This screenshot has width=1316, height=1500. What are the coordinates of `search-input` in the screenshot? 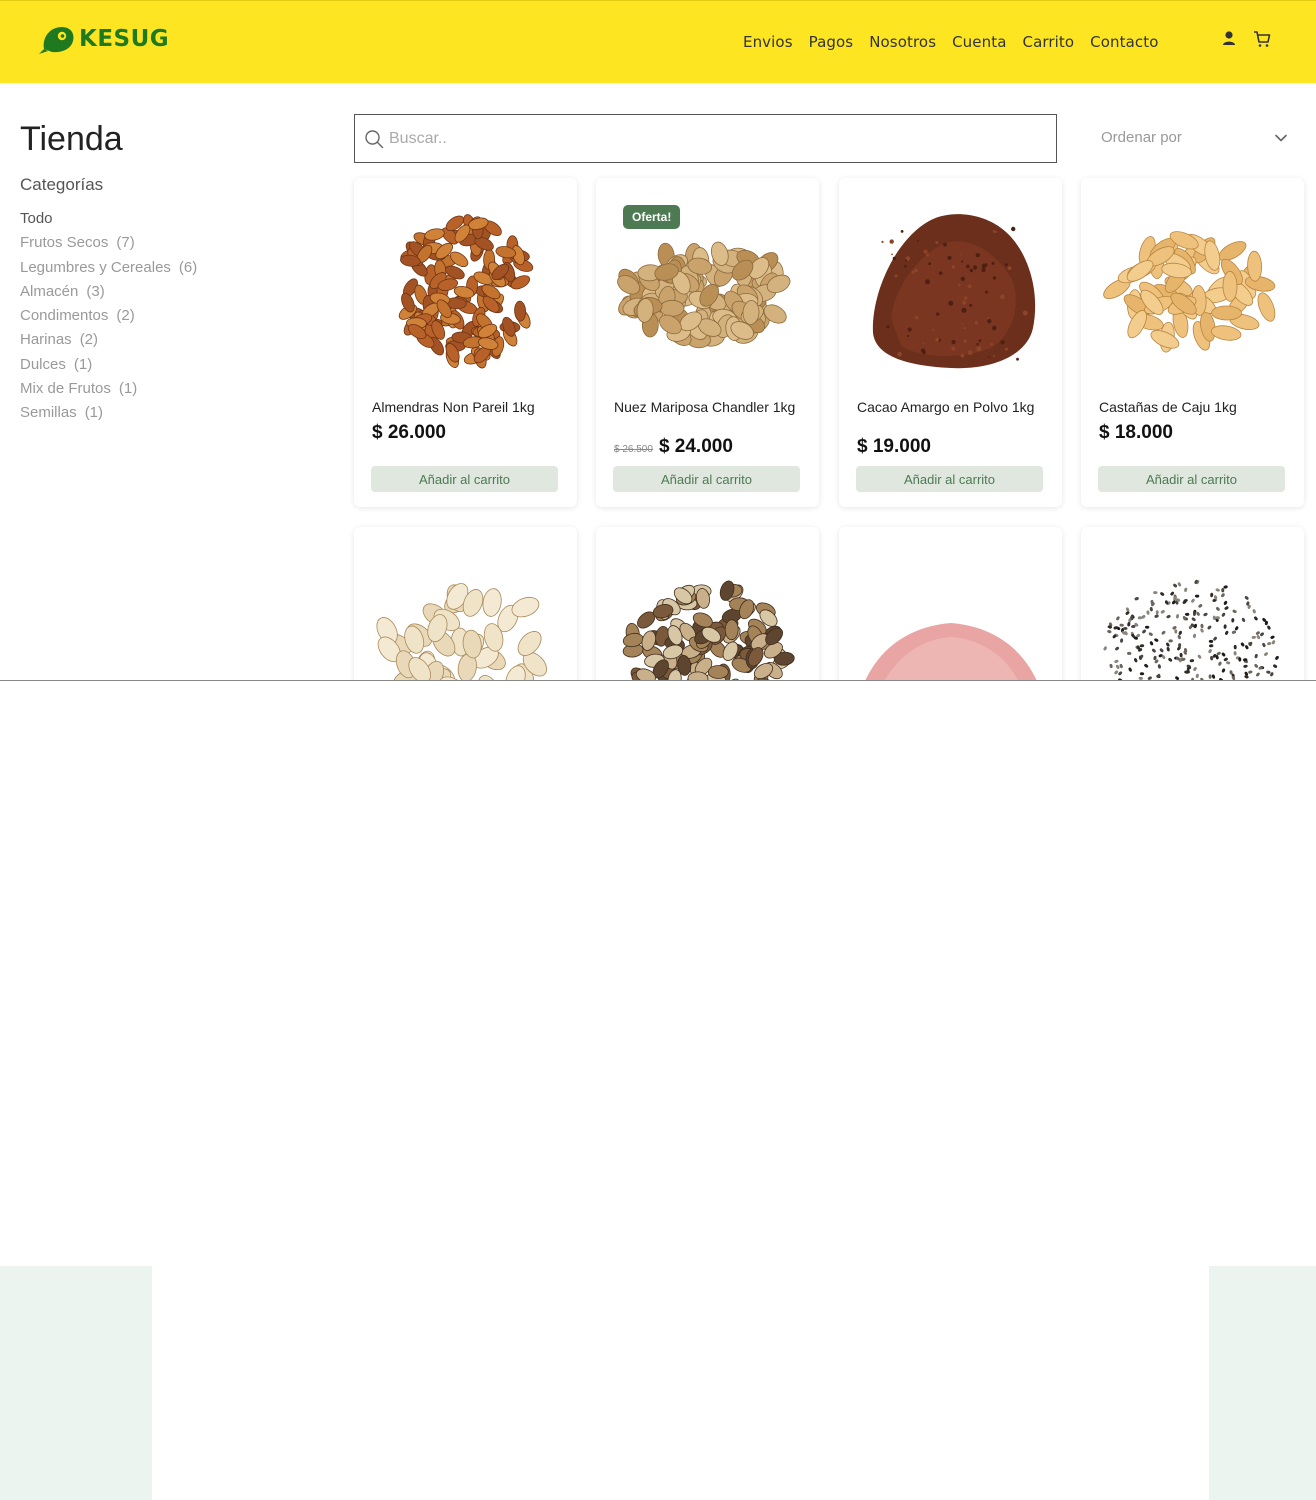 It's located at (714, 138).